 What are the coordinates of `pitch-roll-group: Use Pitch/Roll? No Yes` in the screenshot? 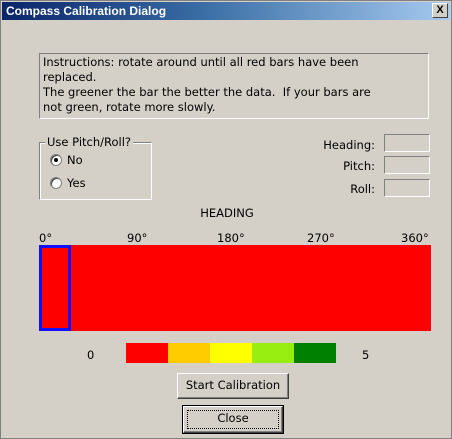 It's located at (95, 167).